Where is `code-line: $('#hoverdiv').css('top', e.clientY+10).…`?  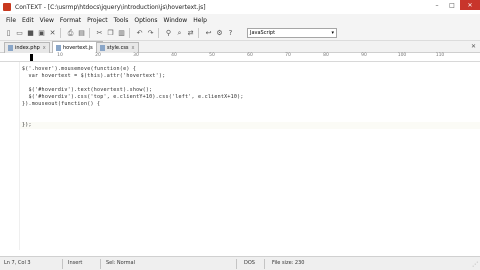
code-line: $('#hoverdiv').css('top', e.clientY+10).… is located at coordinates (133, 97).